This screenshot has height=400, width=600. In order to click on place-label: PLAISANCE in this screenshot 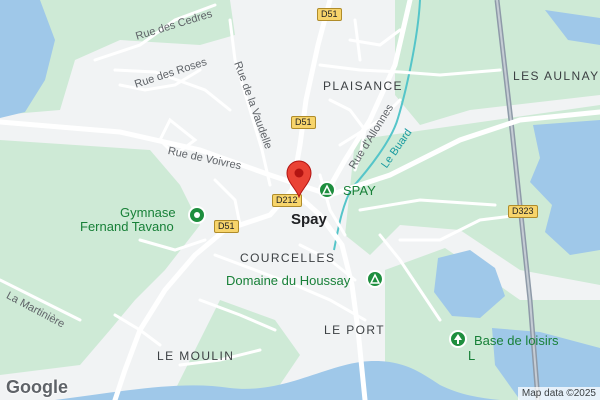, I will do `click(363, 86)`.